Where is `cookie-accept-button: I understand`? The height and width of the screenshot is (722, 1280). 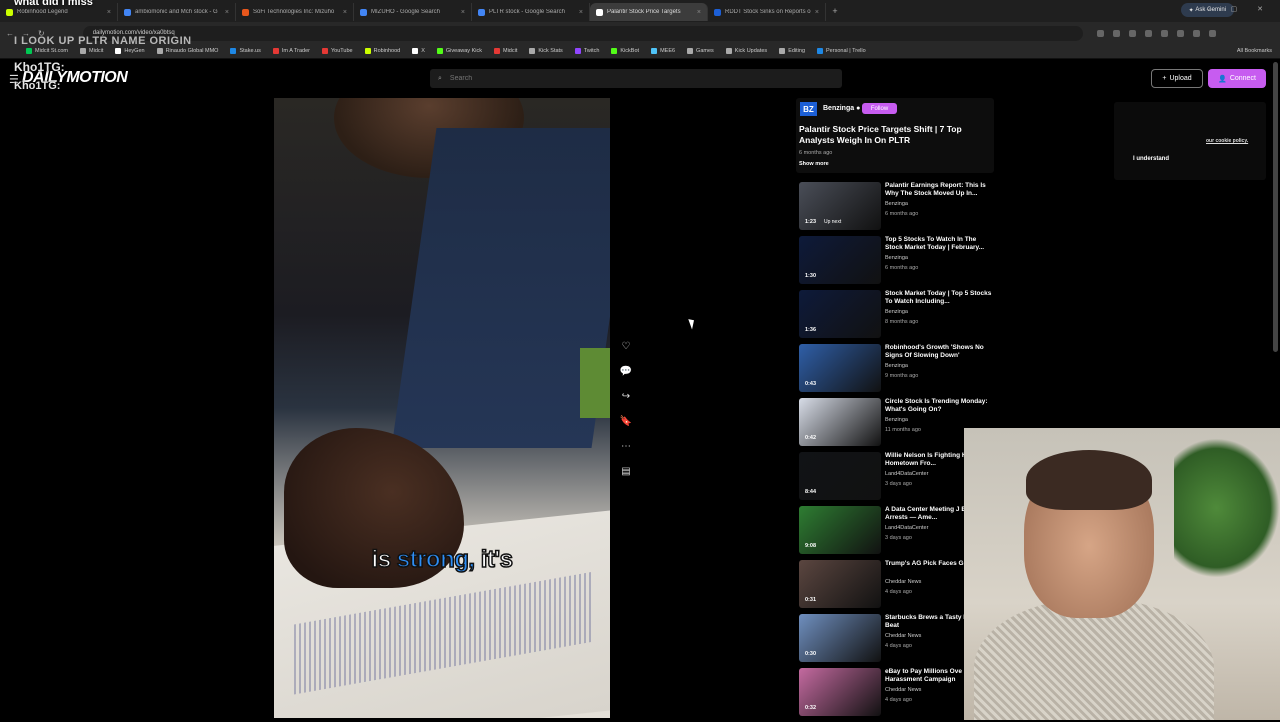
cookie-accept-button: I understand is located at coordinates (1151, 159).